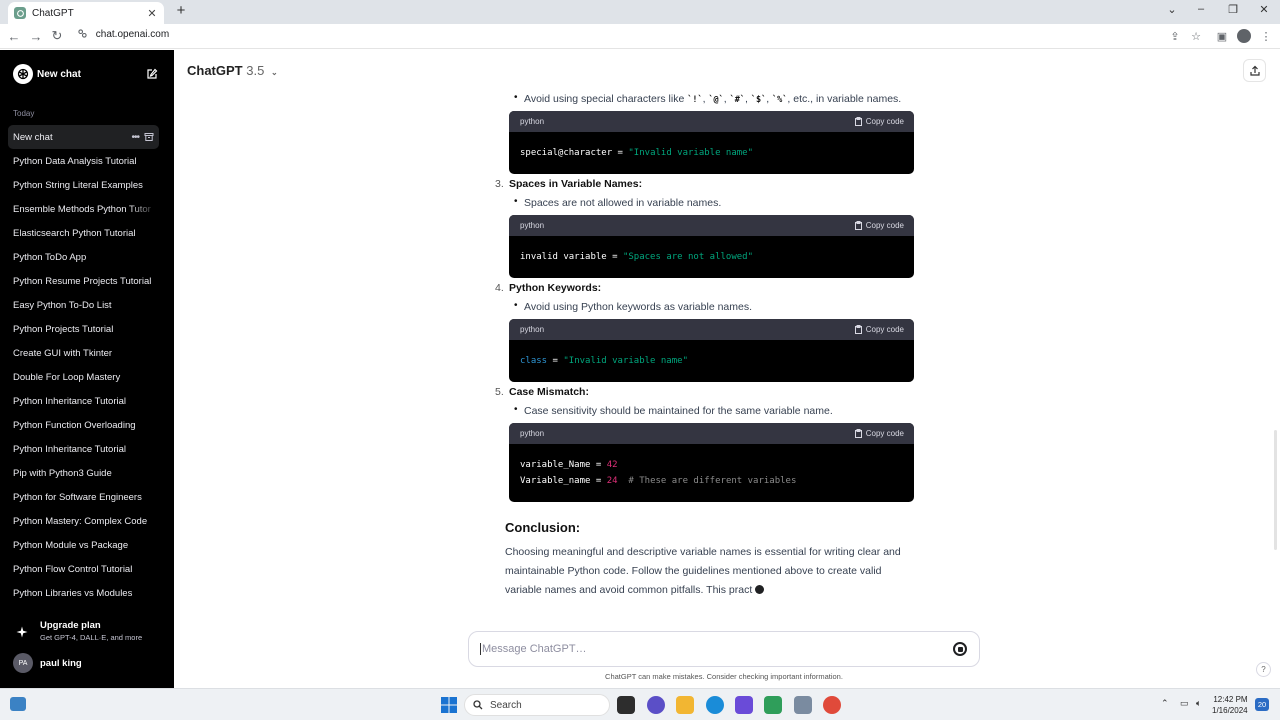 The height and width of the screenshot is (720, 1280). What do you see at coordinates (1230, 699) in the screenshot?
I see `clock-time: 12:42 PM` at bounding box center [1230, 699].